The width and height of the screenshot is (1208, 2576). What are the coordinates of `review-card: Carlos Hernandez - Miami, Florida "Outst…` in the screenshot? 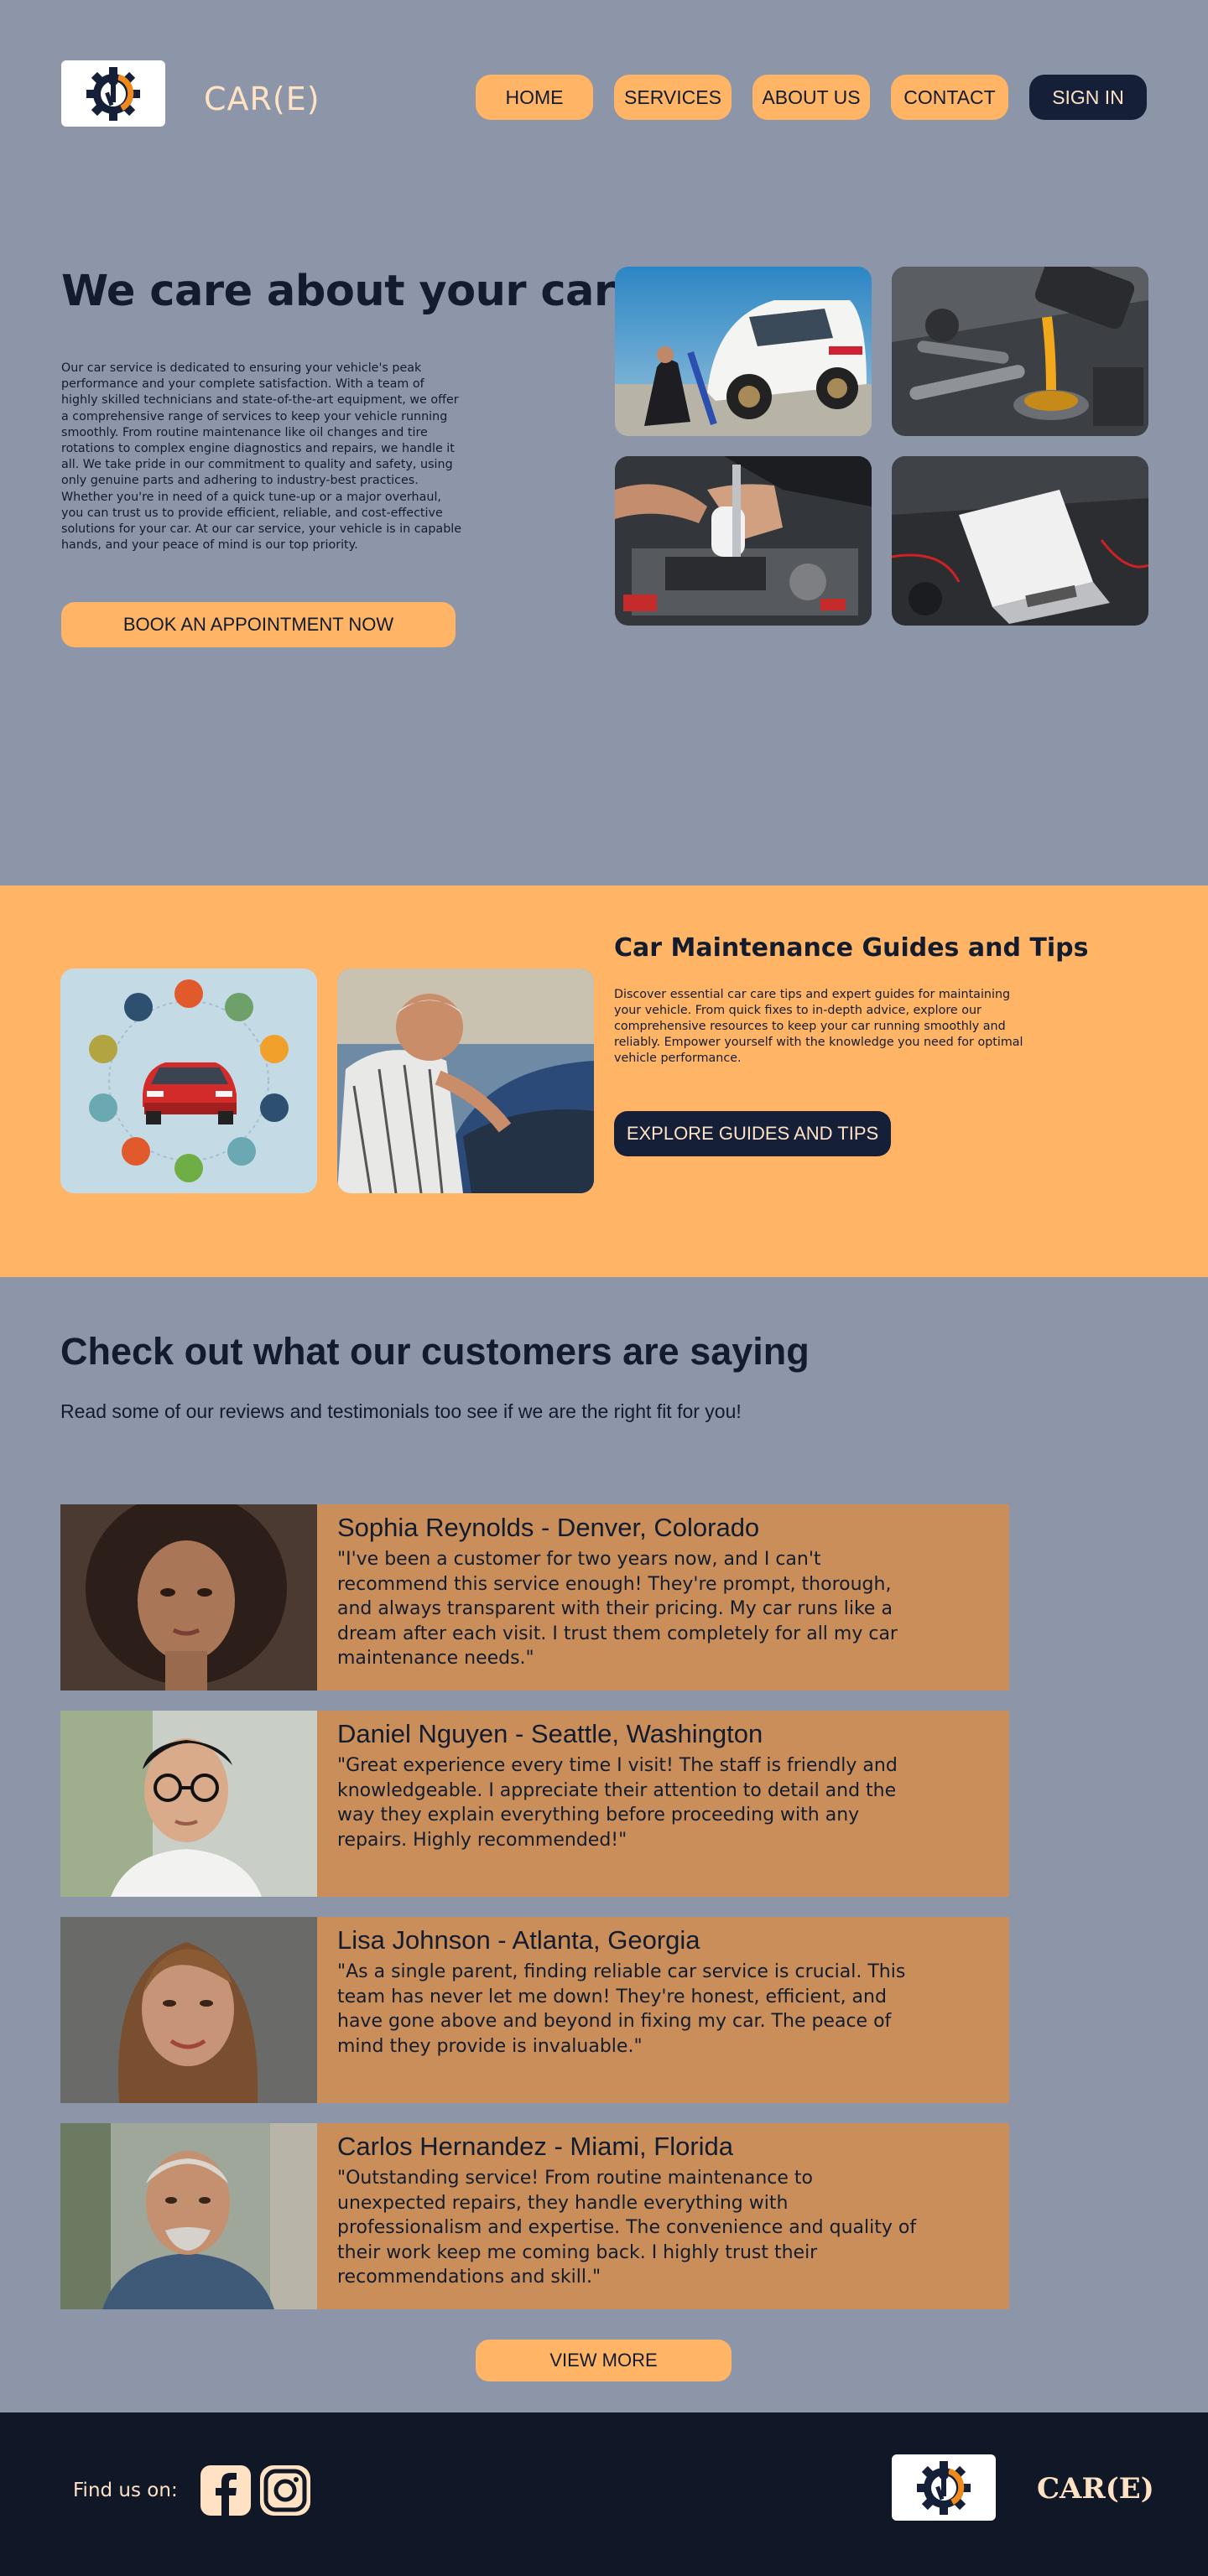 It's located at (534, 2216).